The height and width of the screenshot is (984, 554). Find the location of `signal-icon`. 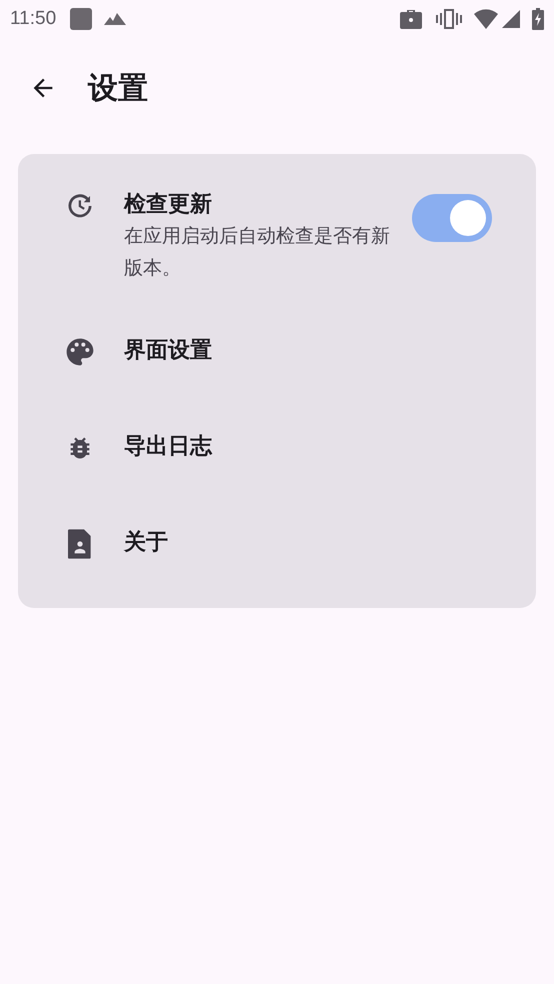

signal-icon is located at coordinates (511, 19).